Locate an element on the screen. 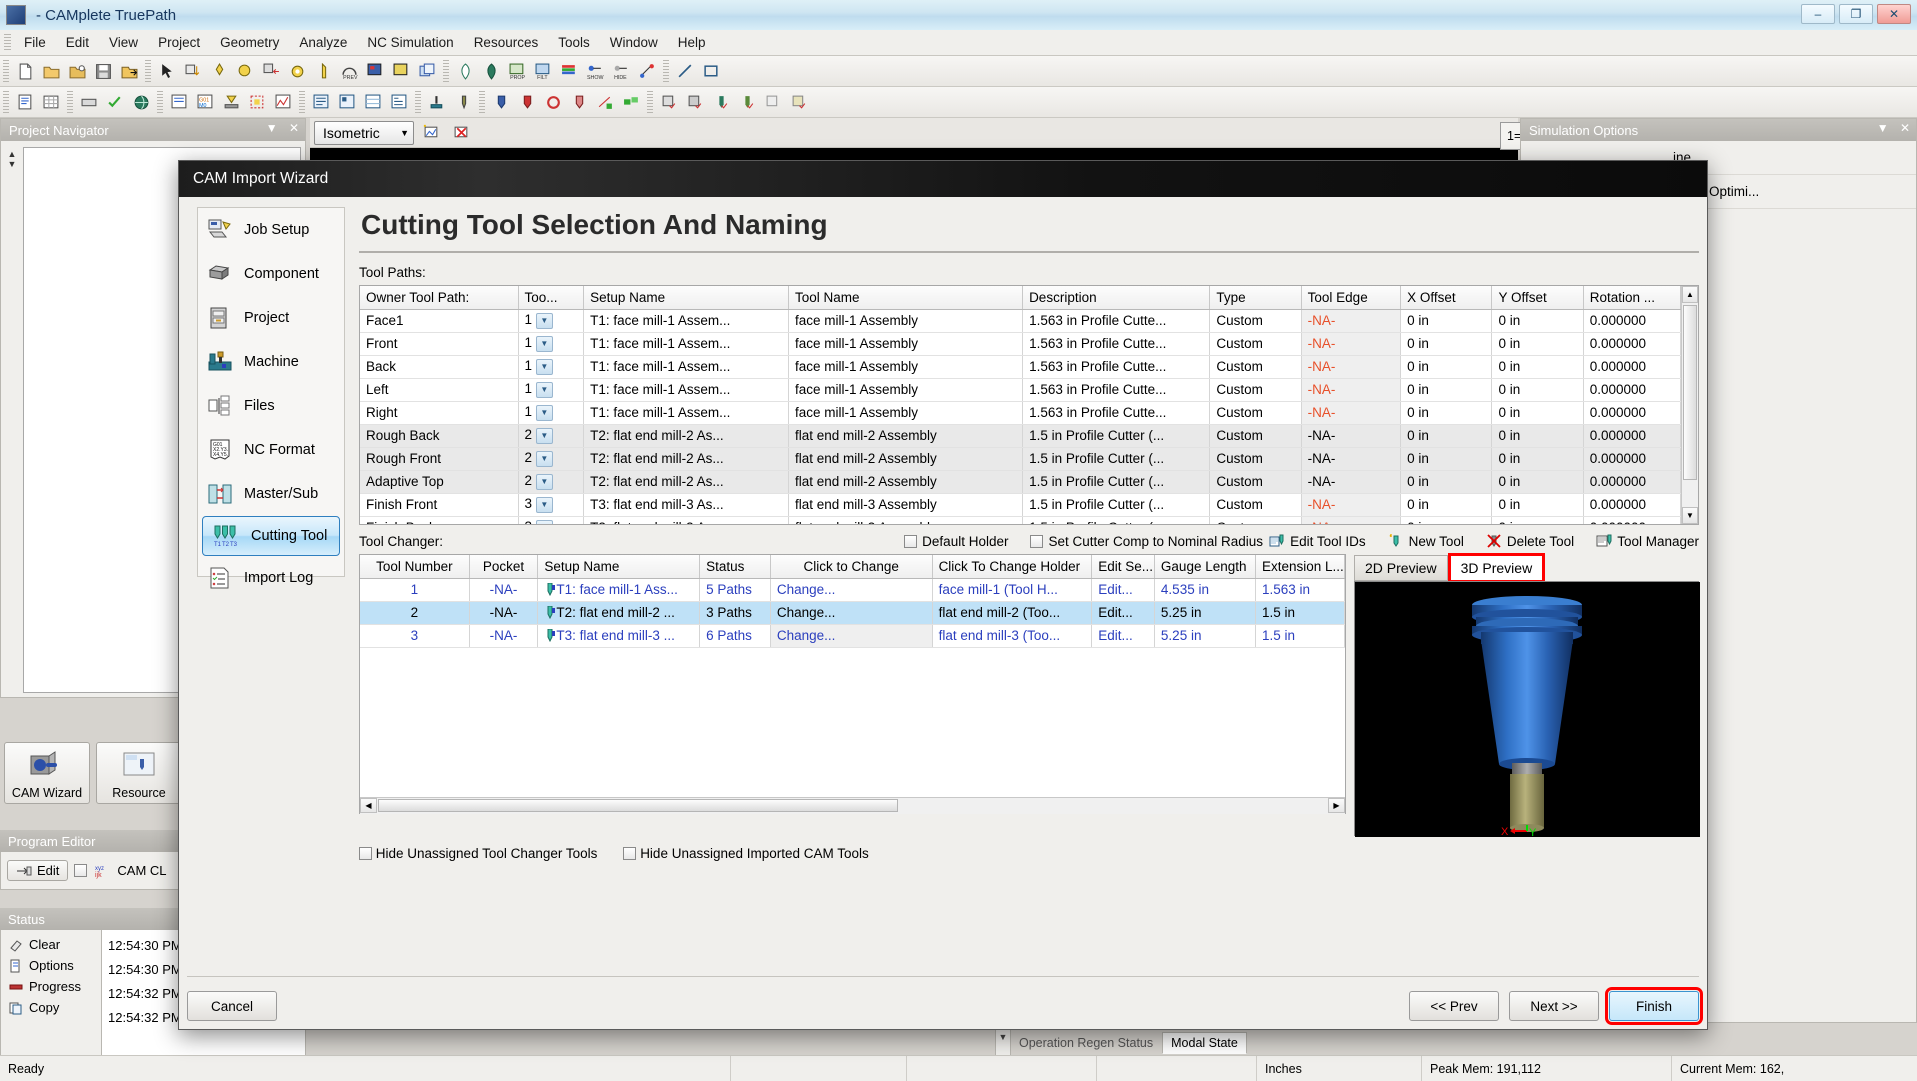 This screenshot has height=1081, width=1917. toolpath-blue-icon is located at coordinates (501, 102).